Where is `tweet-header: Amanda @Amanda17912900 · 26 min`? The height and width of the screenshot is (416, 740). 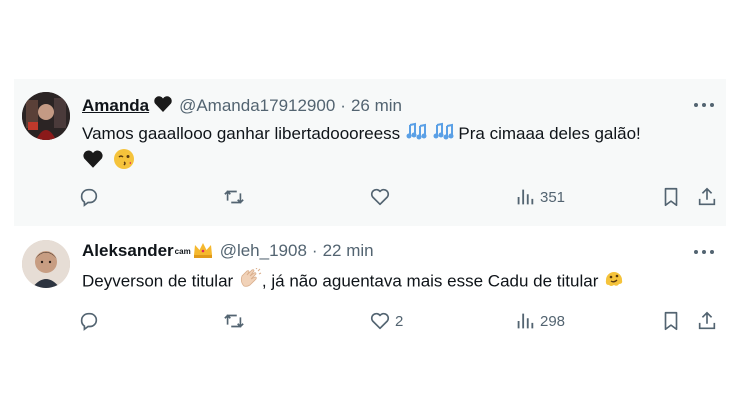
tweet-header: Amanda @Amanda17912900 · 26 min is located at coordinates (242, 106).